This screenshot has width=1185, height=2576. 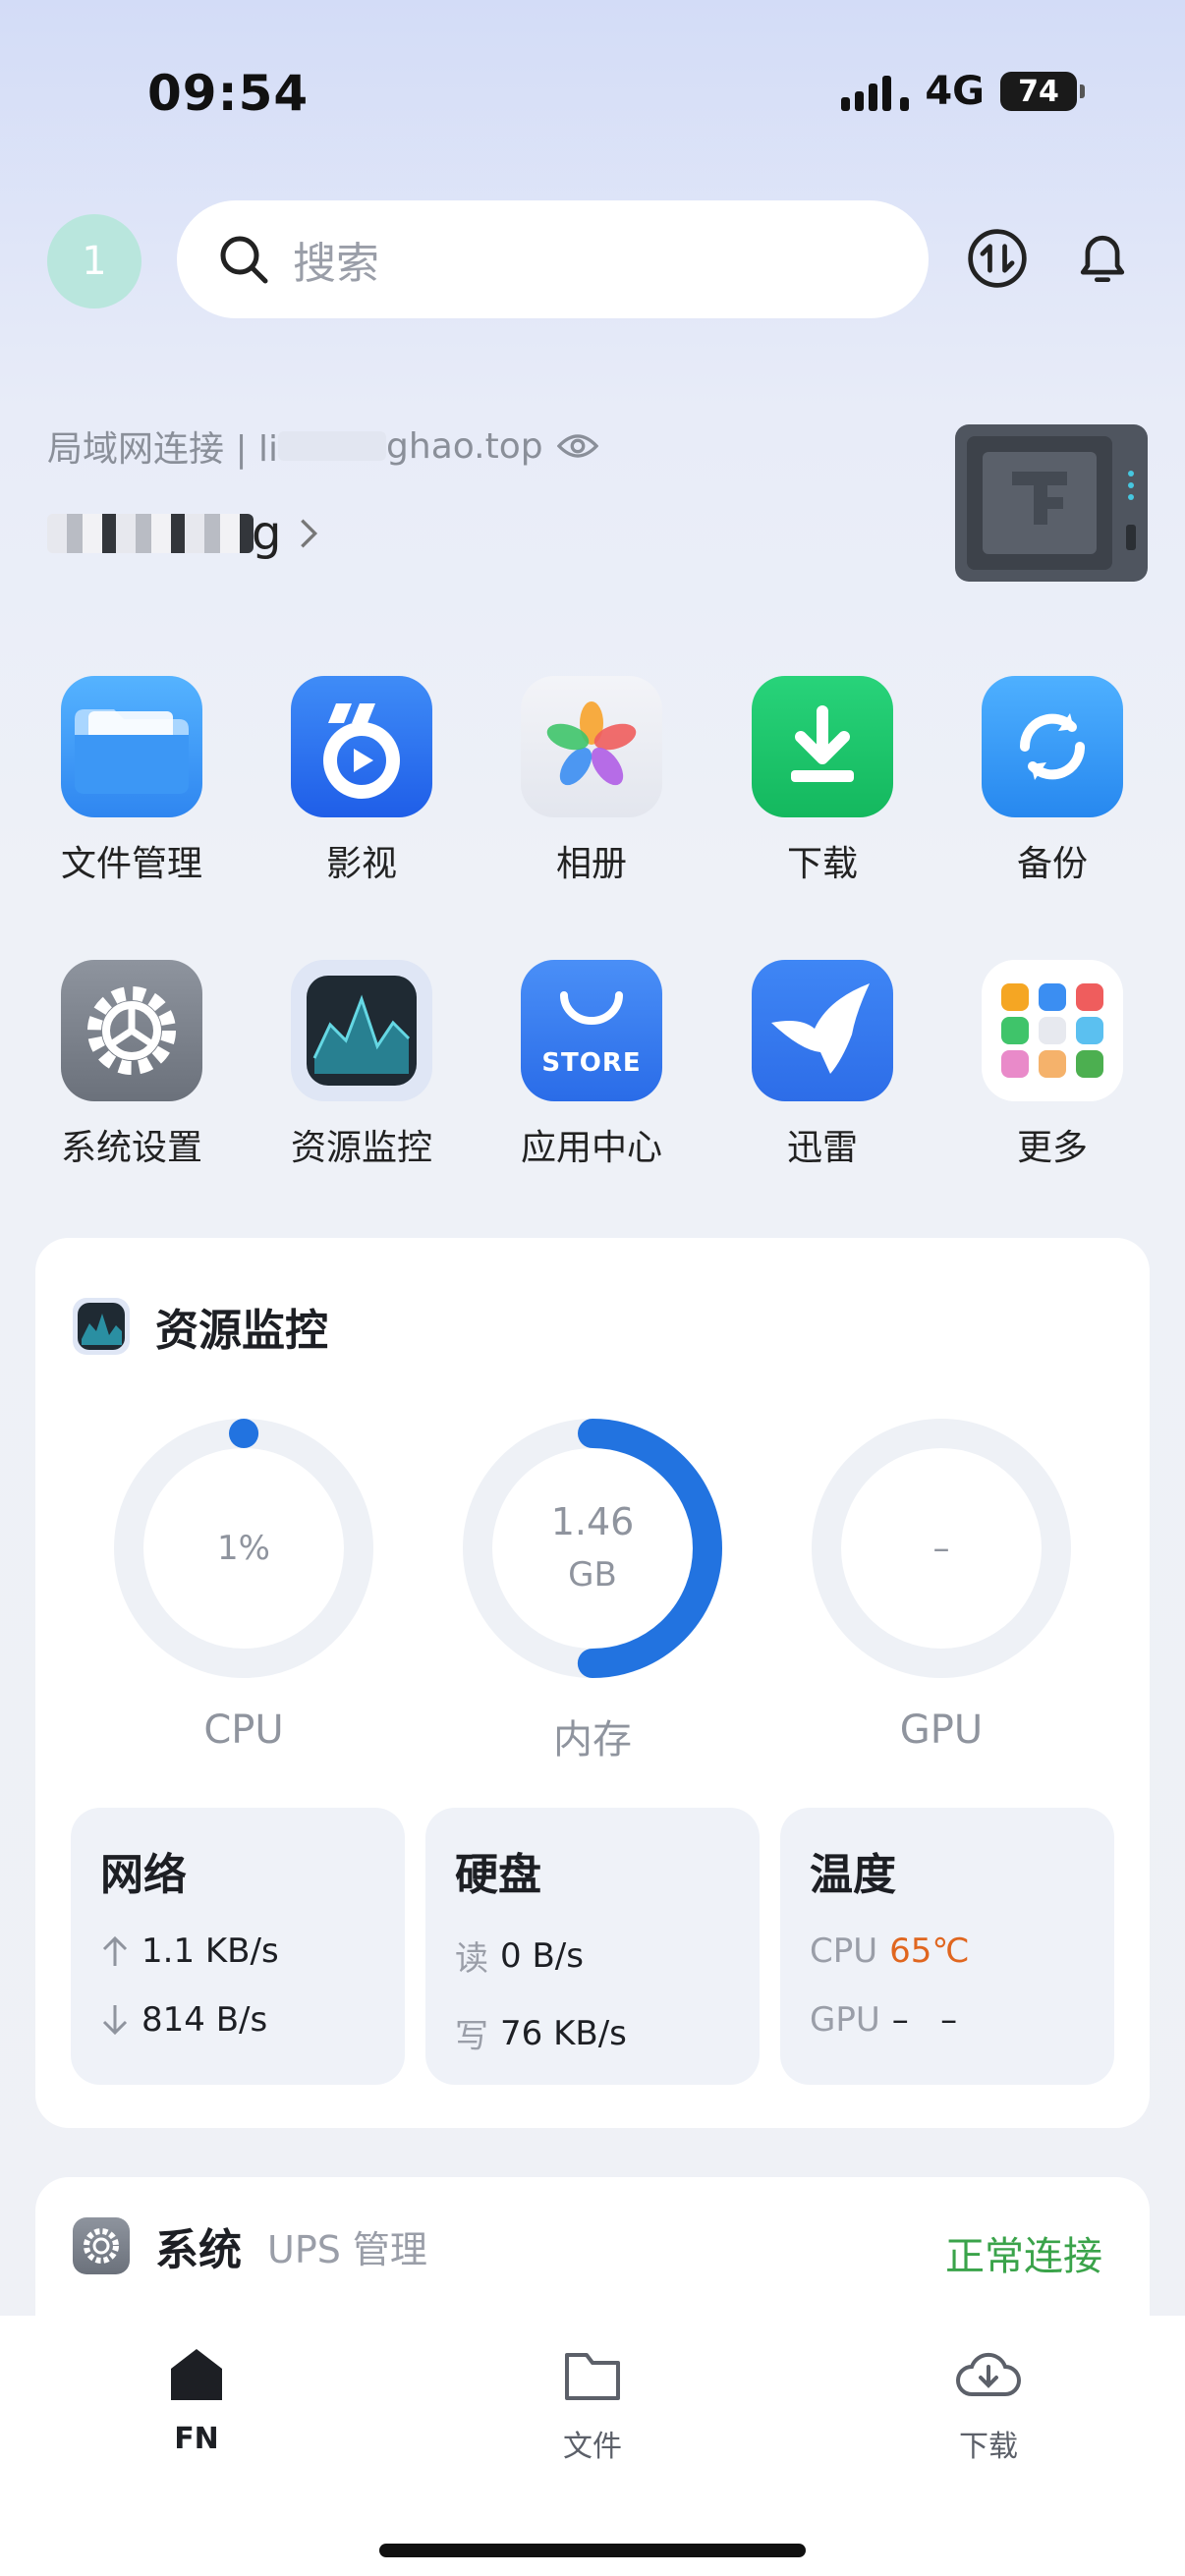 What do you see at coordinates (229, 93) in the screenshot?
I see `status-time: 09:54` at bounding box center [229, 93].